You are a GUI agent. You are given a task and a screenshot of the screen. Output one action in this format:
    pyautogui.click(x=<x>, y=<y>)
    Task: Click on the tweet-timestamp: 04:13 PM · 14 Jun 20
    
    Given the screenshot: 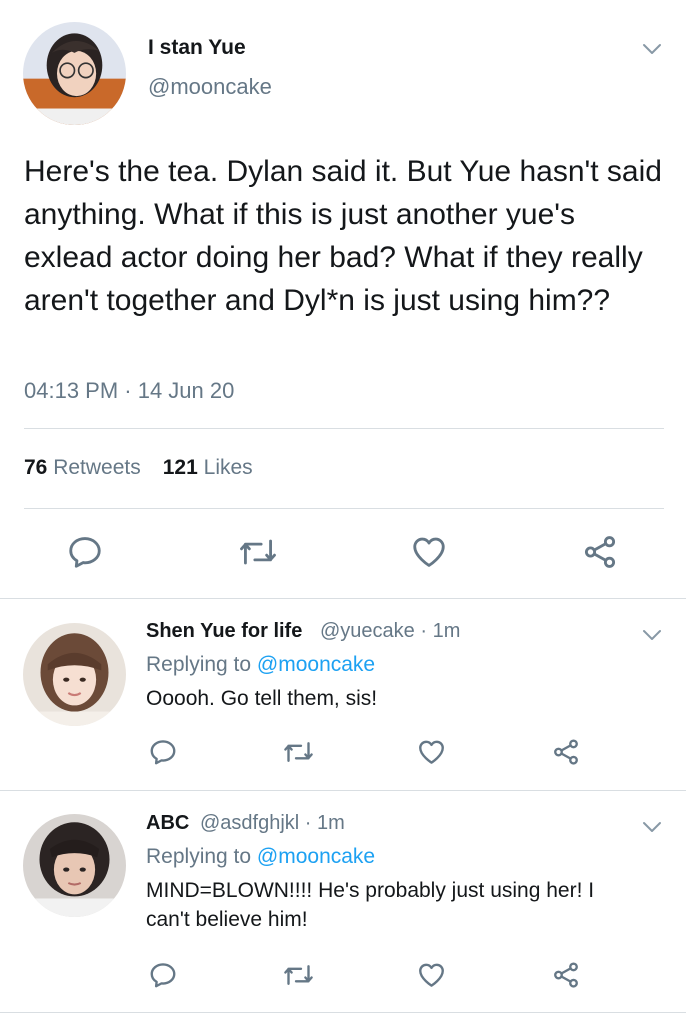 What is the action you would take?
    pyautogui.click(x=129, y=391)
    